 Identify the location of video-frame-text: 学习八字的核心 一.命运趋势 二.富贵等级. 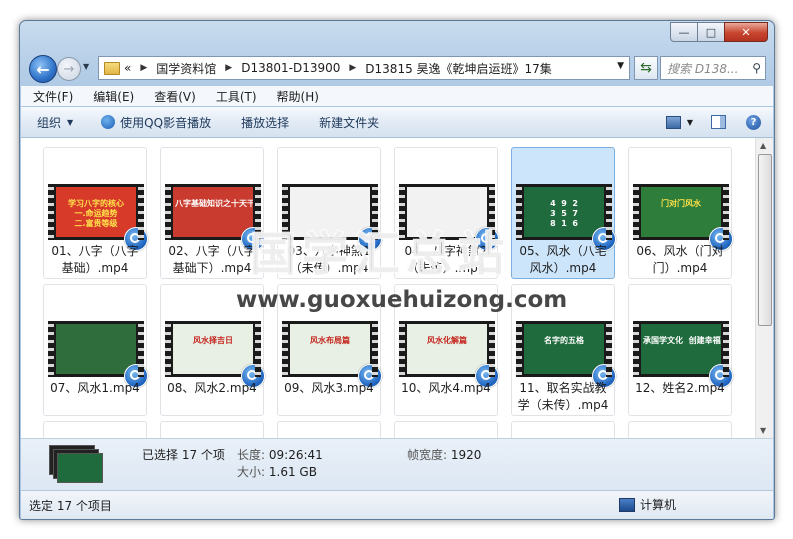
(96, 213).